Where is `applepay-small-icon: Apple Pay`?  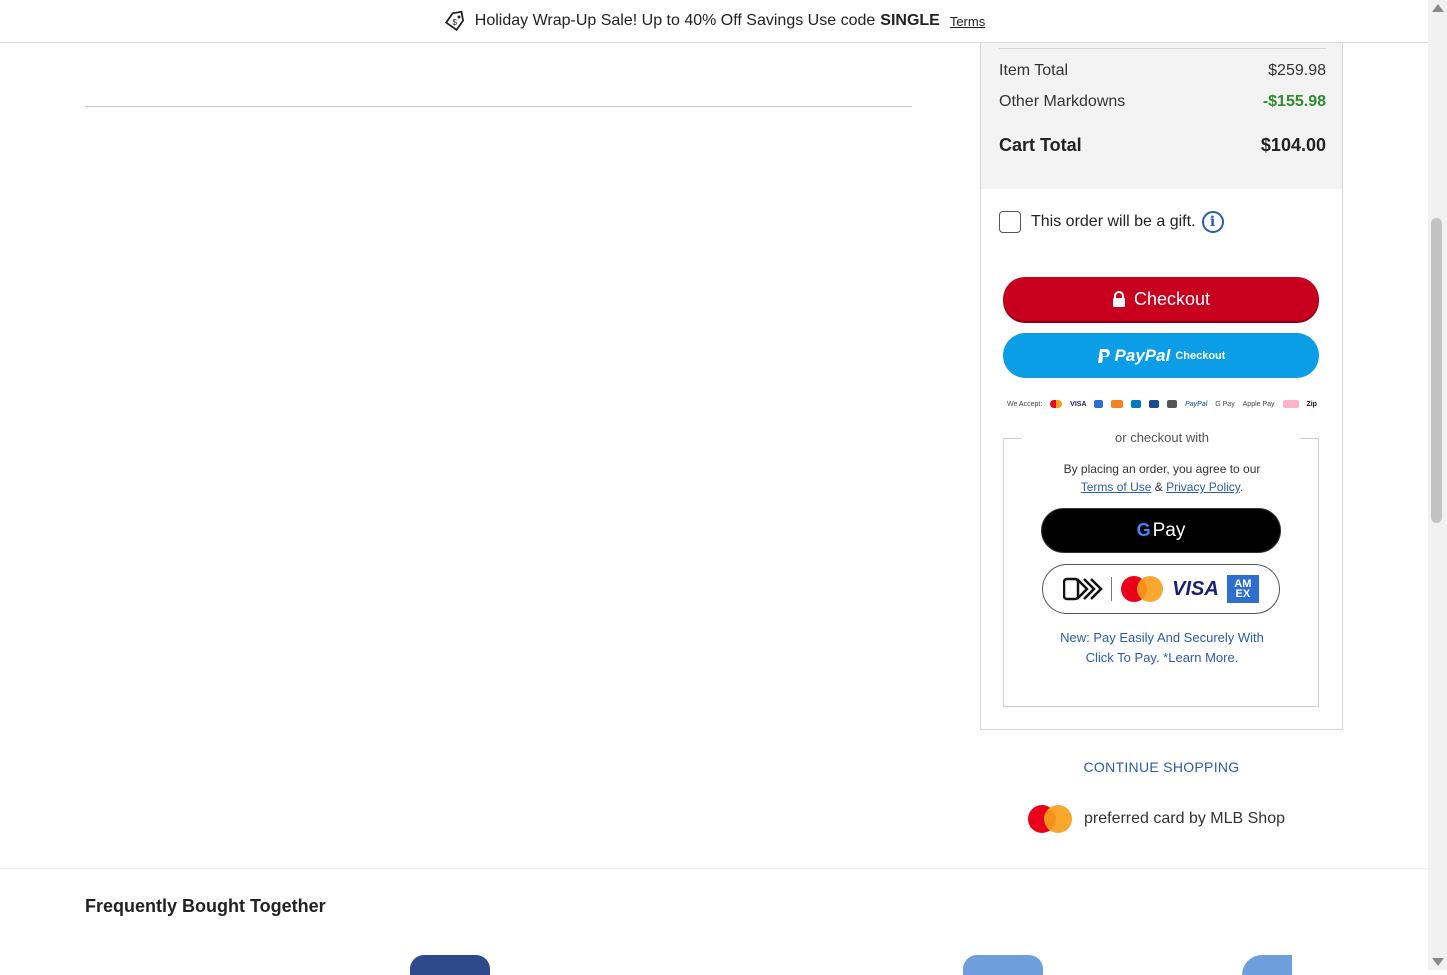 applepay-small-icon: Apple Pay is located at coordinates (1258, 404).